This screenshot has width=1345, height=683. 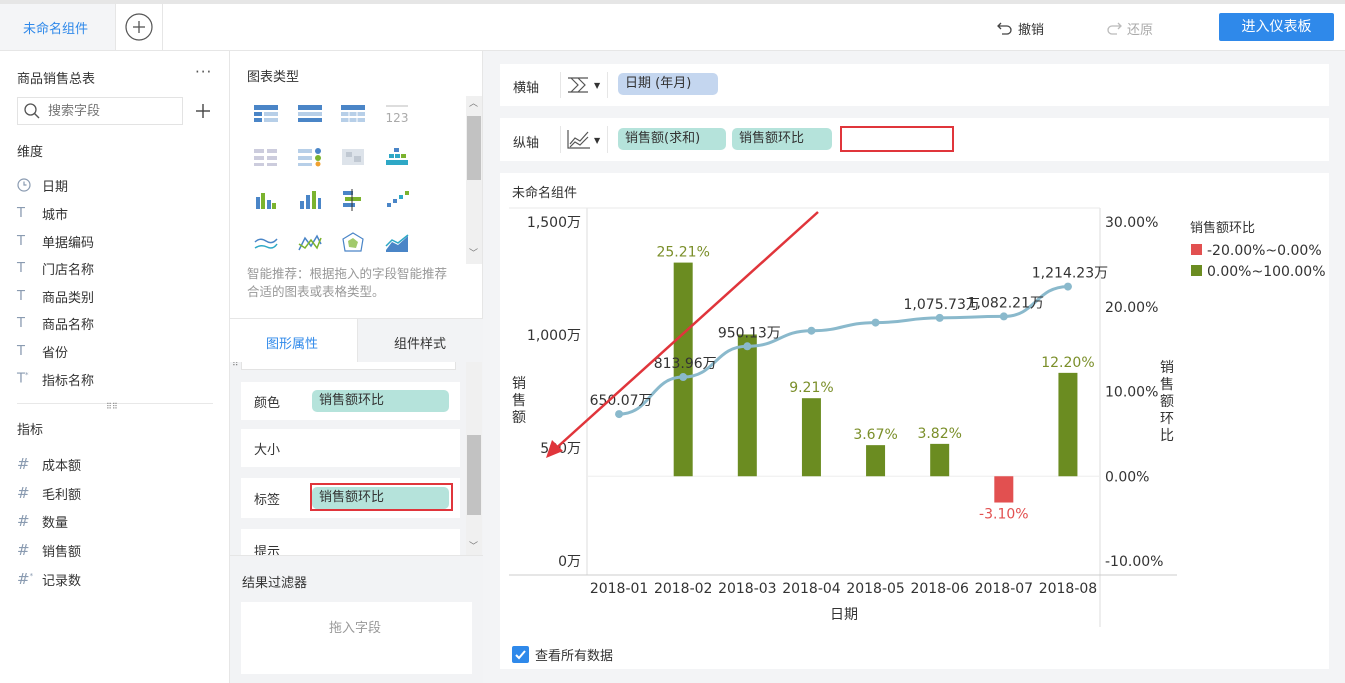 What do you see at coordinates (914, 139) in the screenshot?
I see `y-axis-shelf: 纵轴 ▼ 销售额(求和) 销售额环比` at bounding box center [914, 139].